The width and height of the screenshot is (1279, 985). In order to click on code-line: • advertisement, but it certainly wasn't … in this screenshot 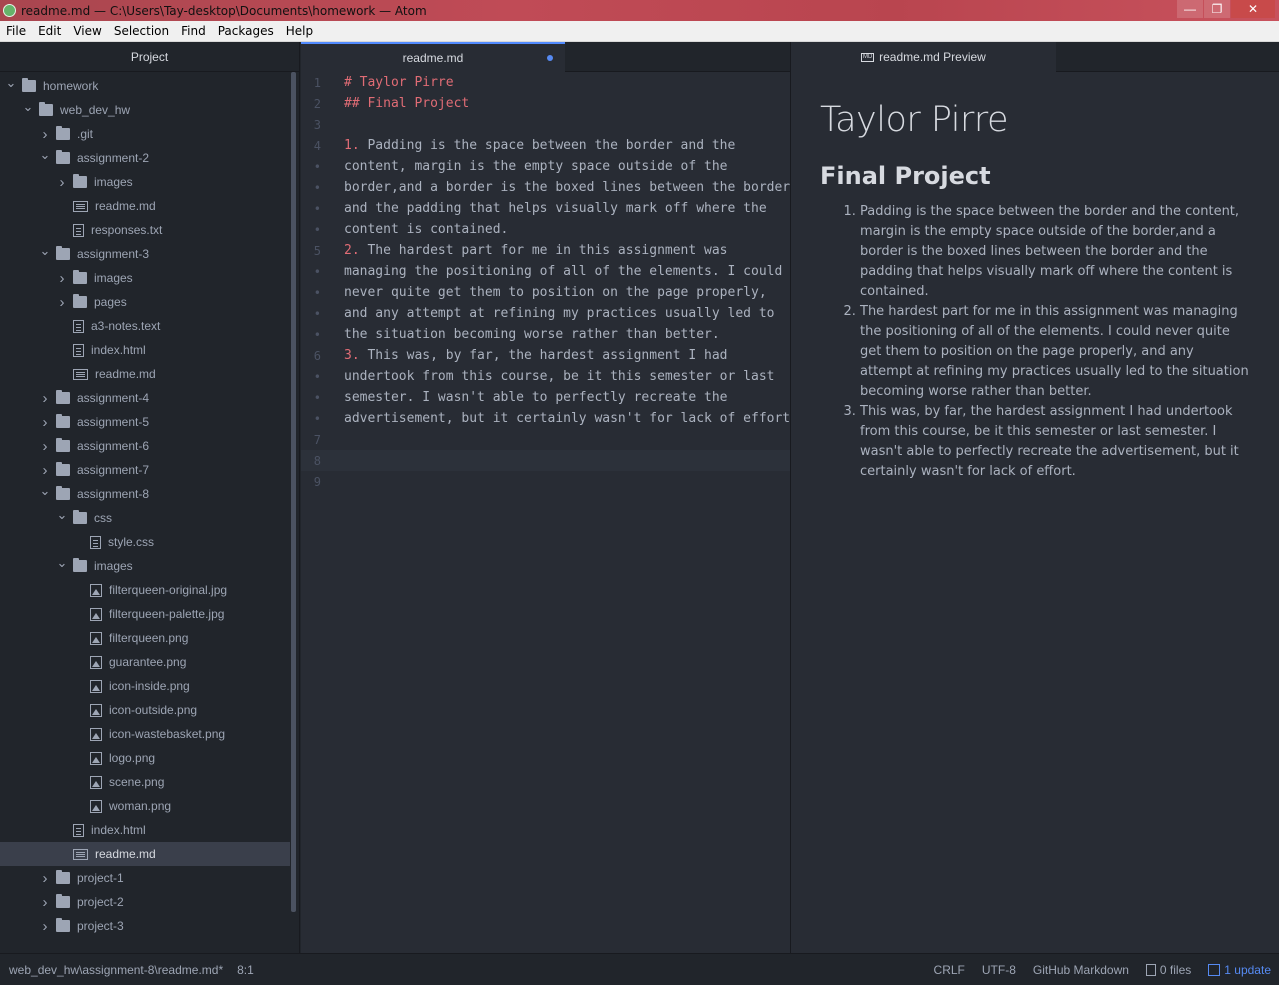, I will do `click(549, 418)`.